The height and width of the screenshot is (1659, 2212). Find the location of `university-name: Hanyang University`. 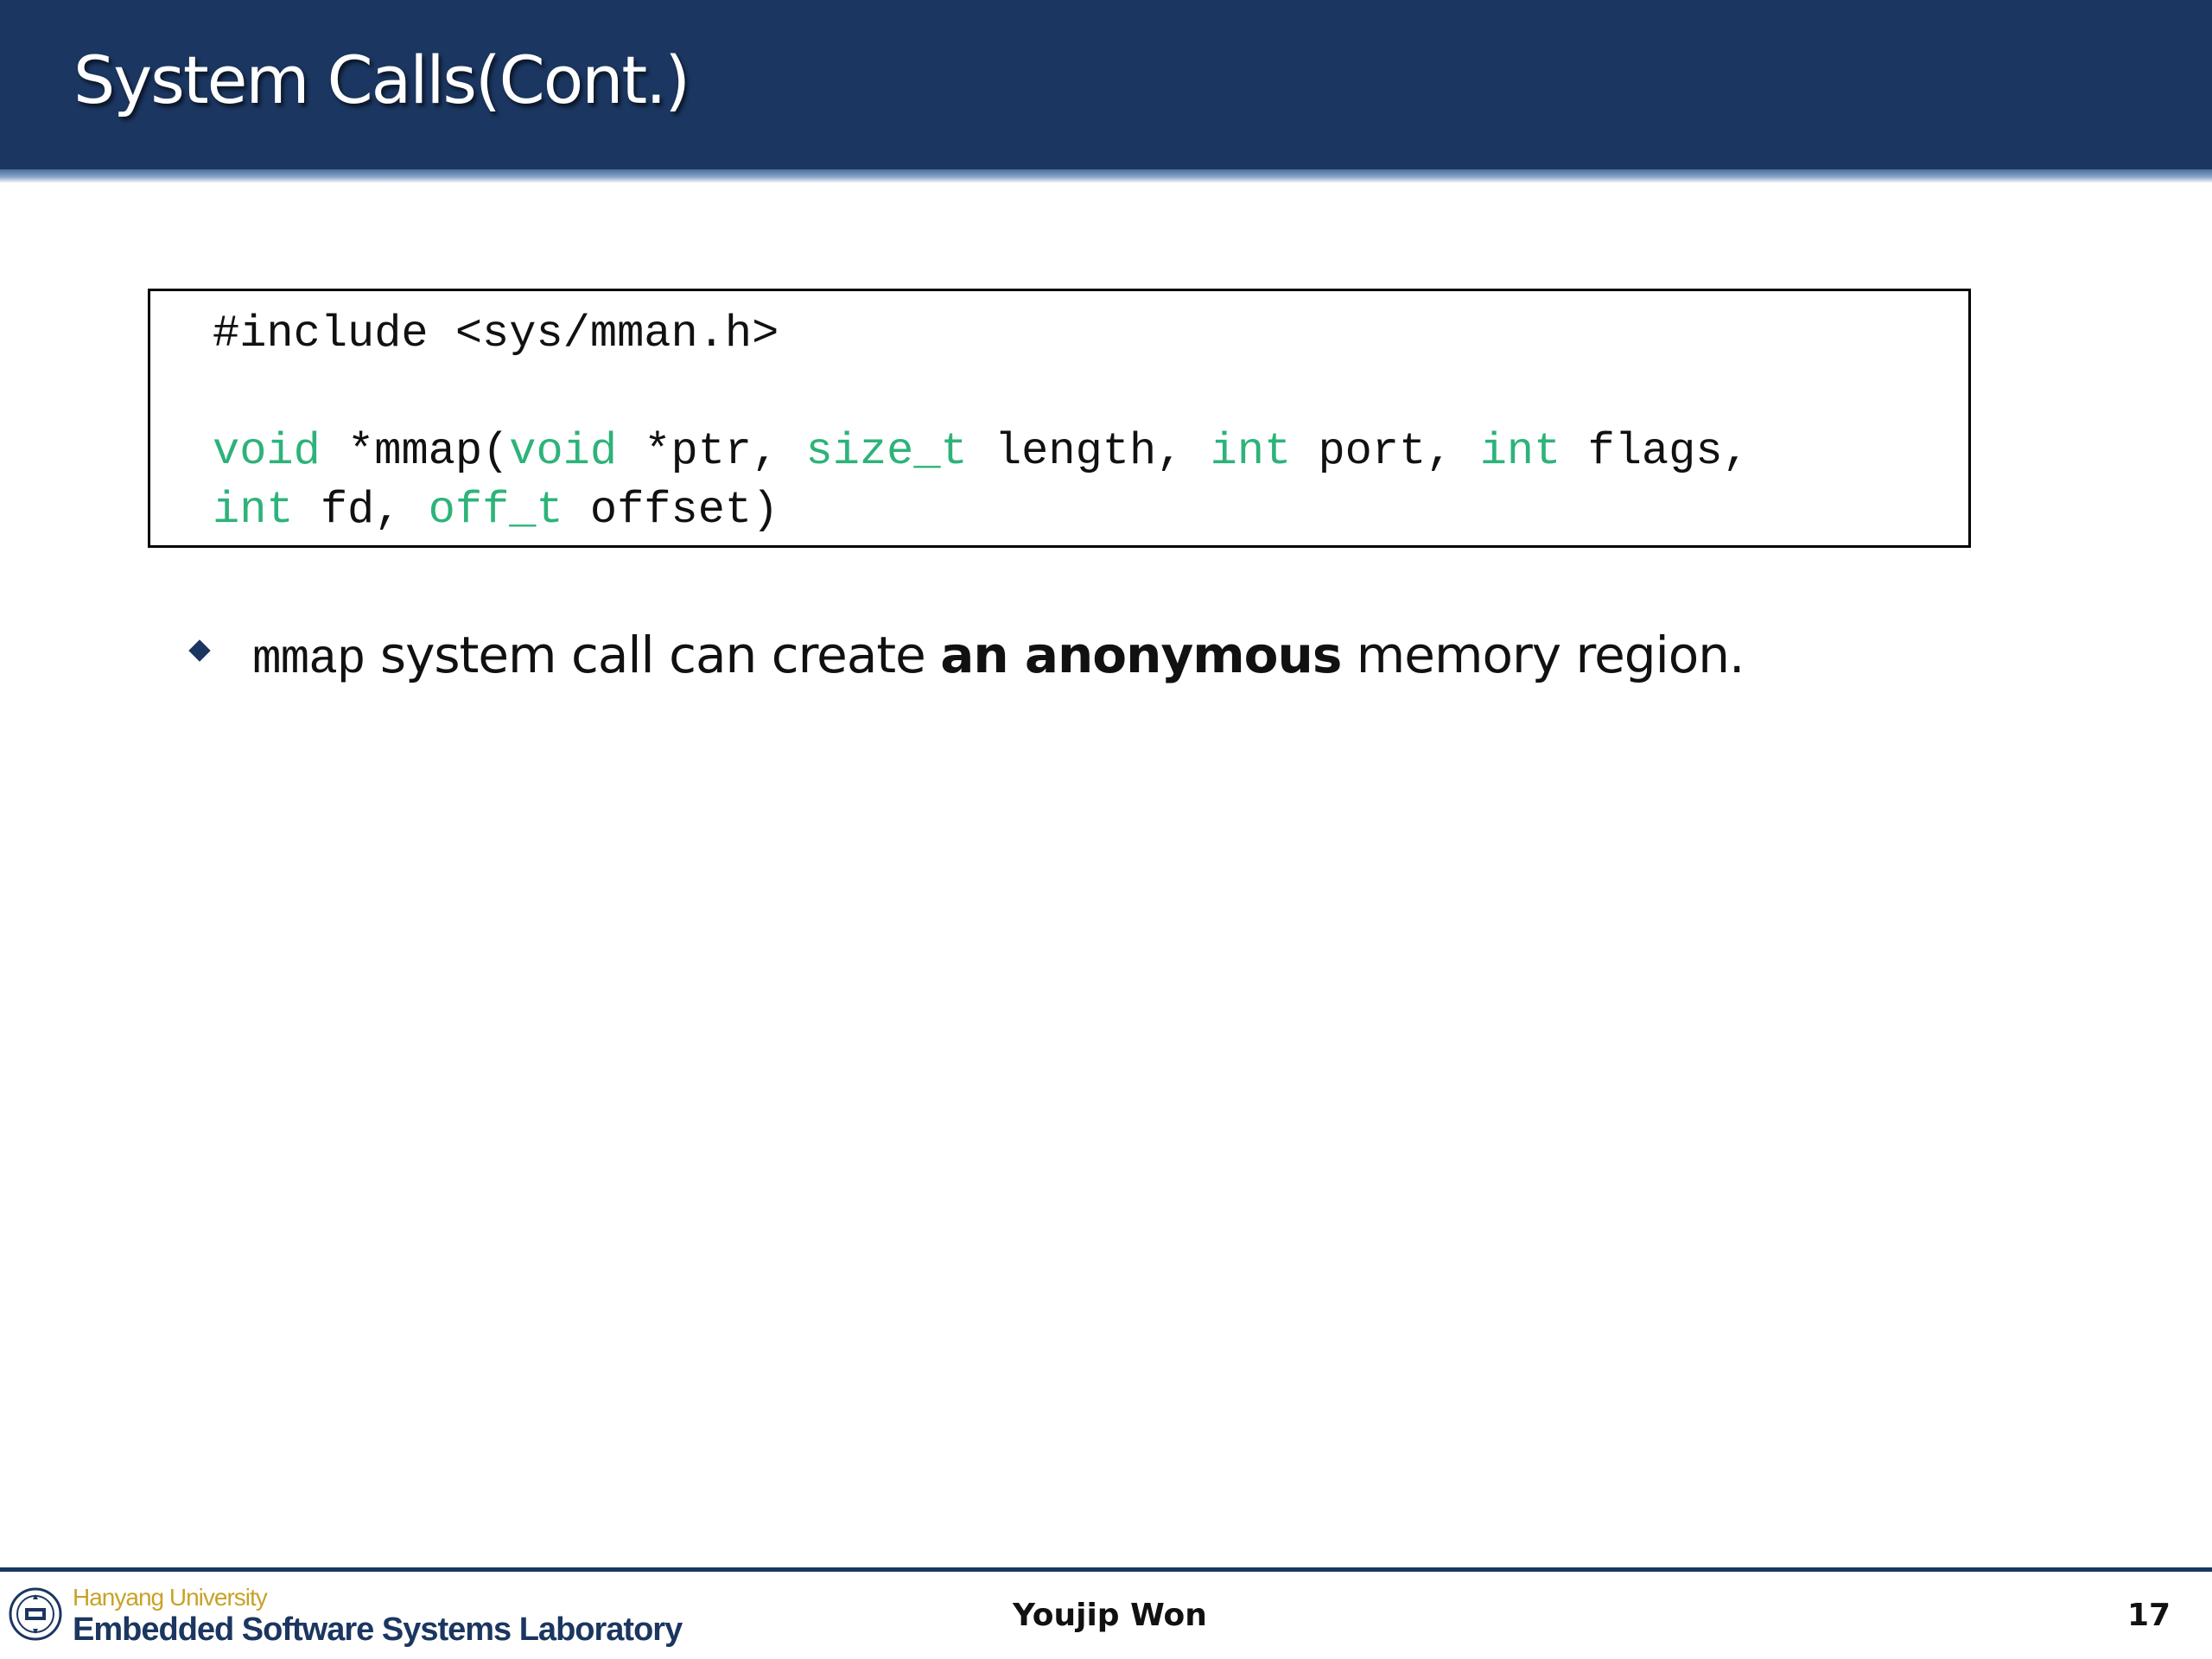

university-name: Hanyang University is located at coordinates (170, 1597).